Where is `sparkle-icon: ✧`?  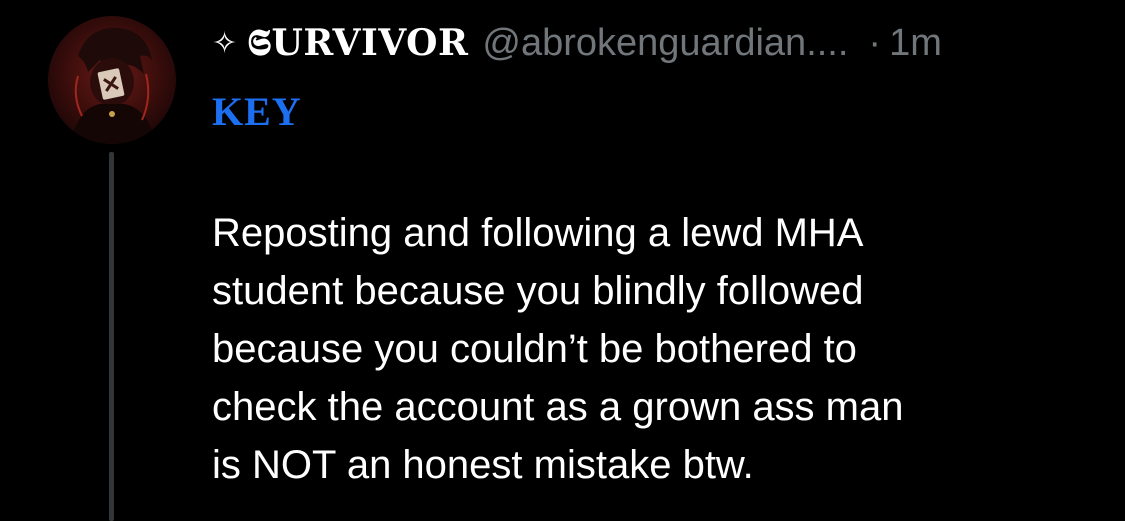
sparkle-icon: ✧ is located at coordinates (225, 43).